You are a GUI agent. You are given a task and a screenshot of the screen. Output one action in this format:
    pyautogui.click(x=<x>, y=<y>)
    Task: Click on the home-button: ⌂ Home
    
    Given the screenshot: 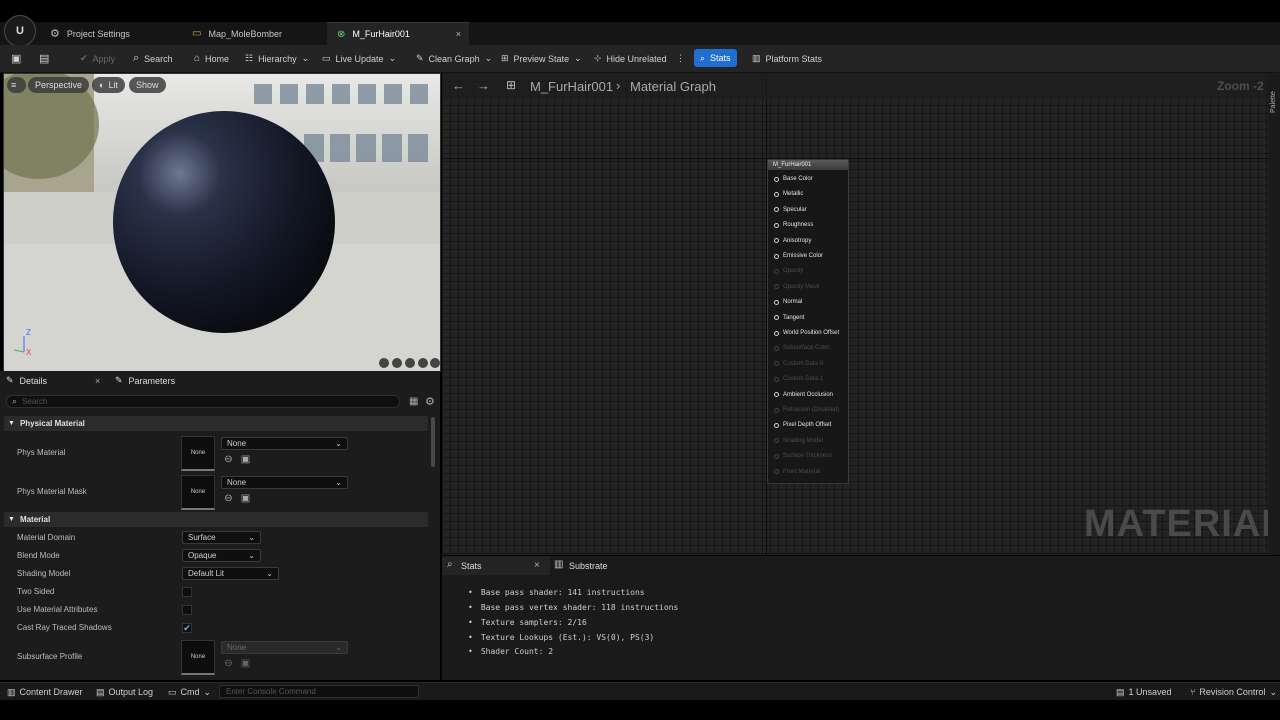 What is the action you would take?
    pyautogui.click(x=211, y=58)
    